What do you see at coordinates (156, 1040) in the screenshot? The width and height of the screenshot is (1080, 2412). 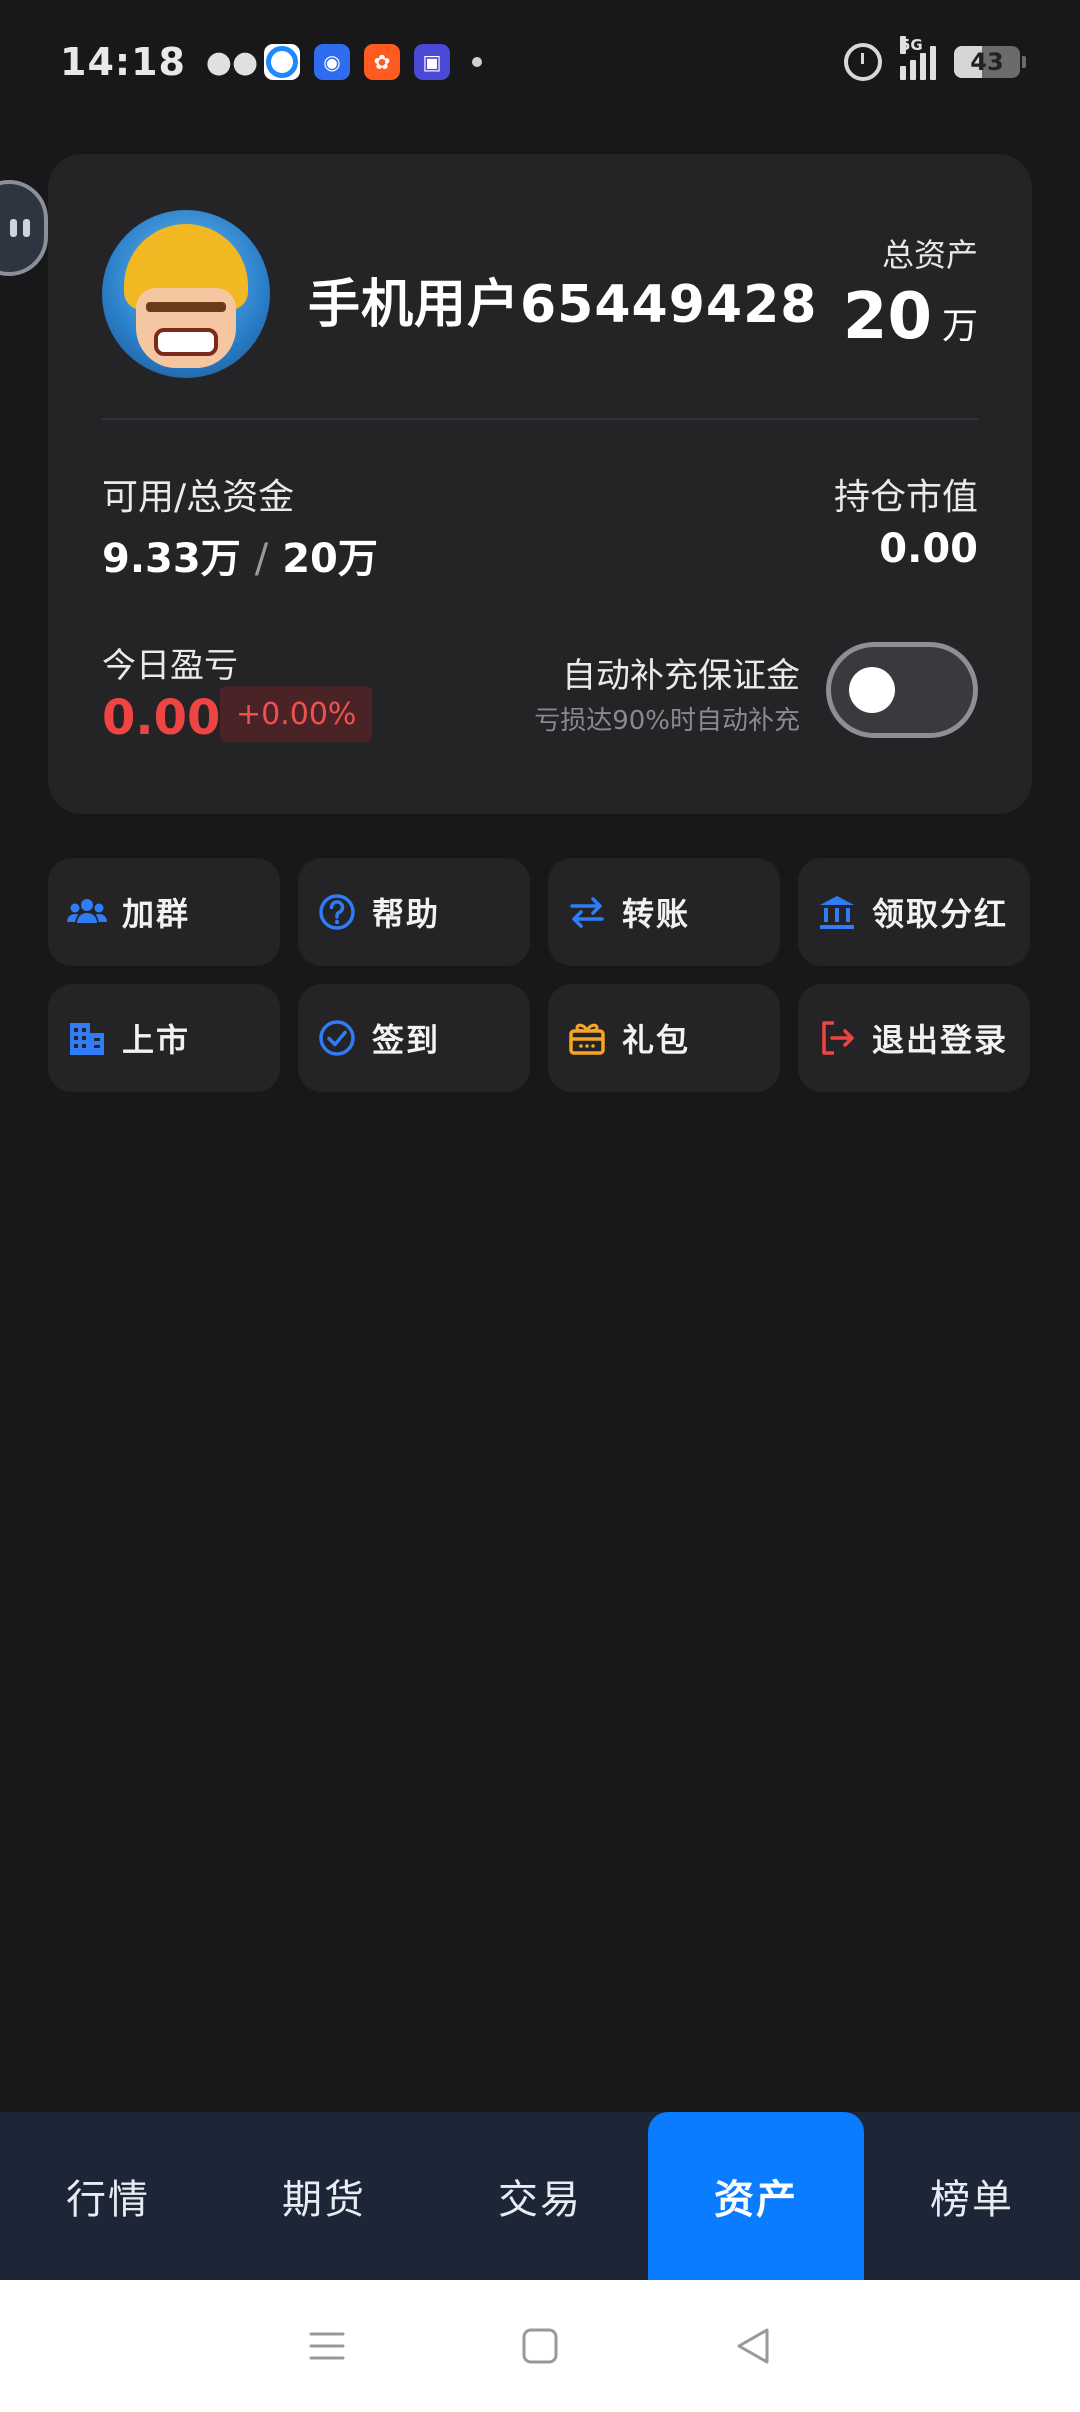 I see `shortcut-label: 上市` at bounding box center [156, 1040].